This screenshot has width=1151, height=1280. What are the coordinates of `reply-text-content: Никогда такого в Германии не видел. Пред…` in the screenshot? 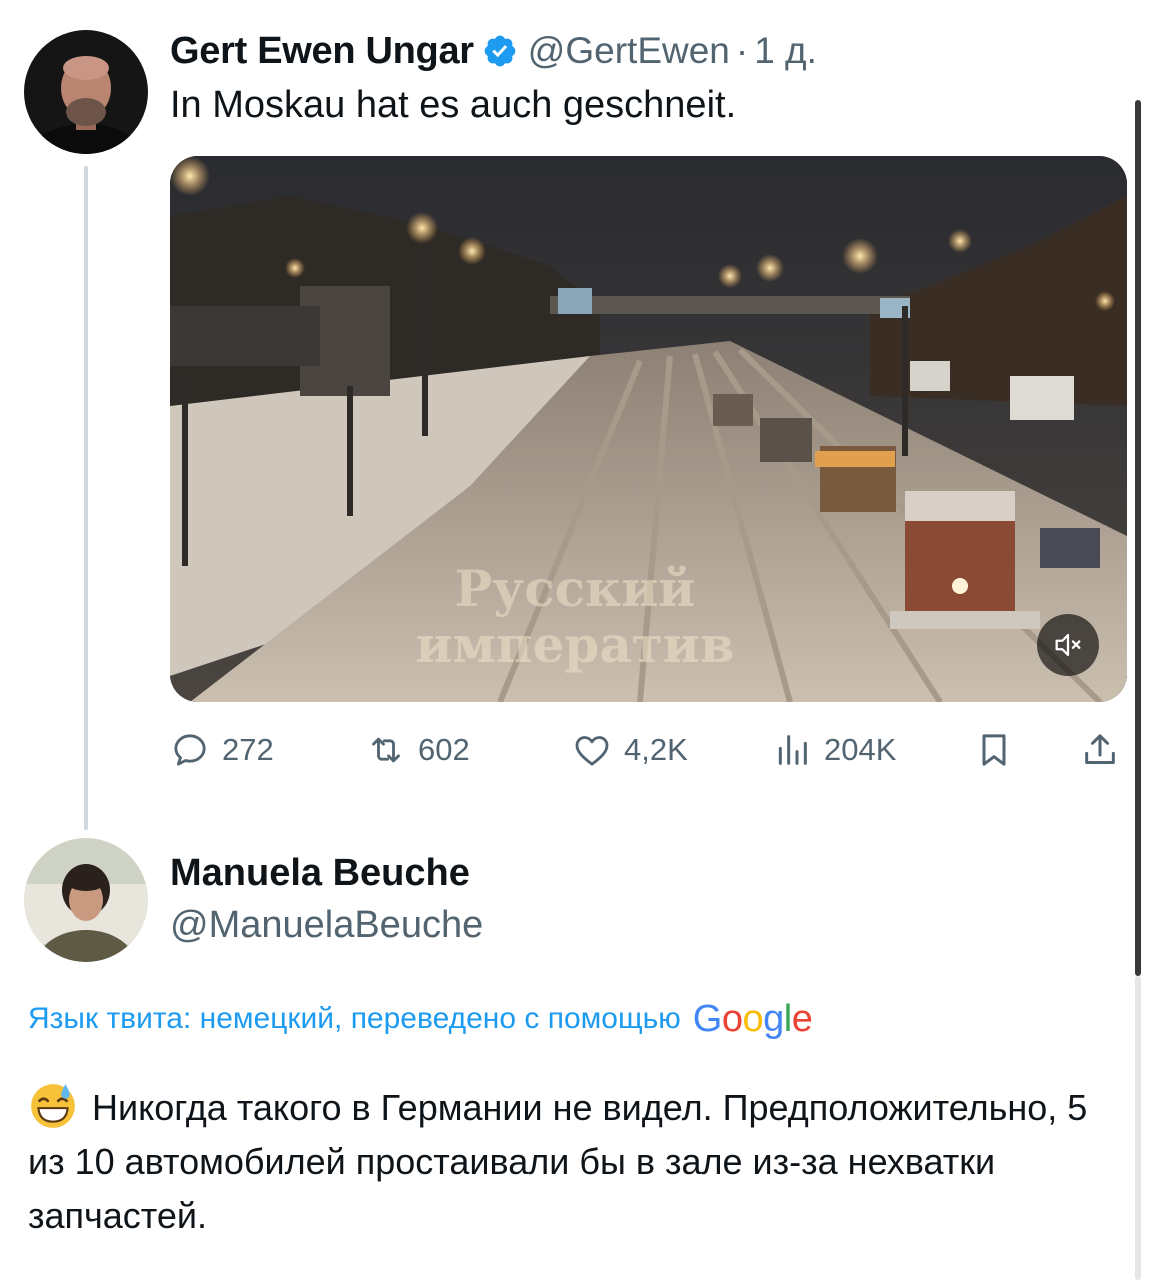 It's located at (558, 1161).